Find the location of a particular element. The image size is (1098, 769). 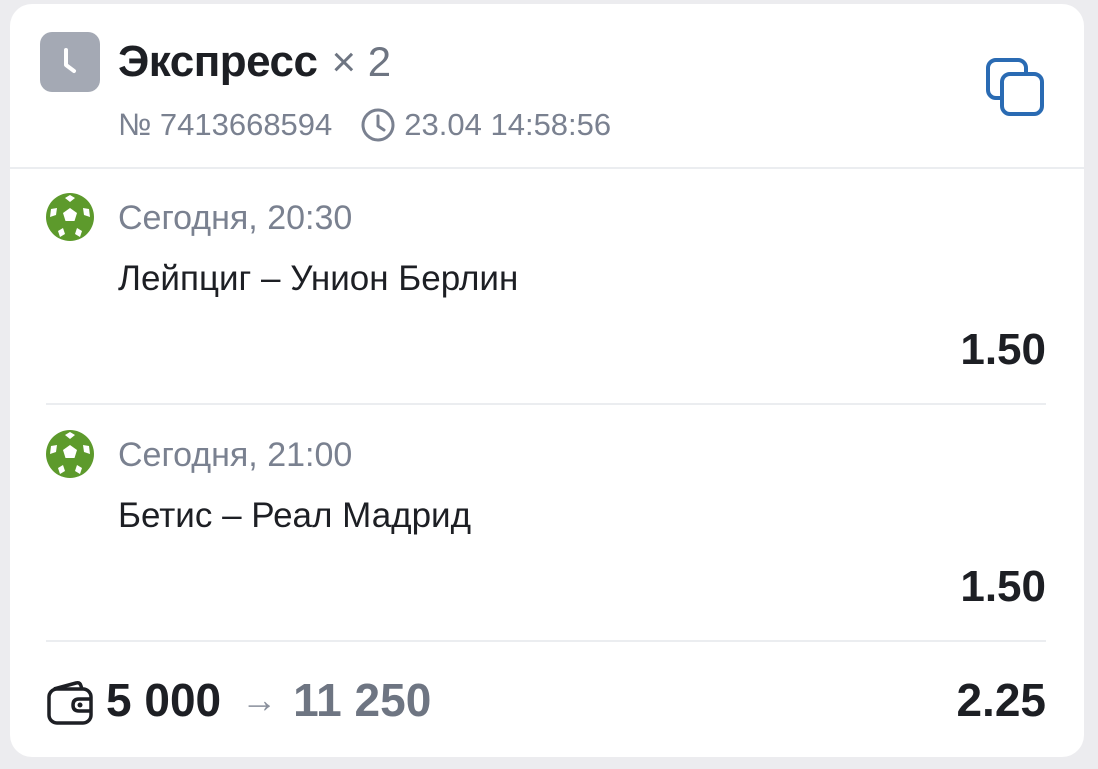

event-teams: Бетис – Реал Мадрид is located at coordinates (295, 515).